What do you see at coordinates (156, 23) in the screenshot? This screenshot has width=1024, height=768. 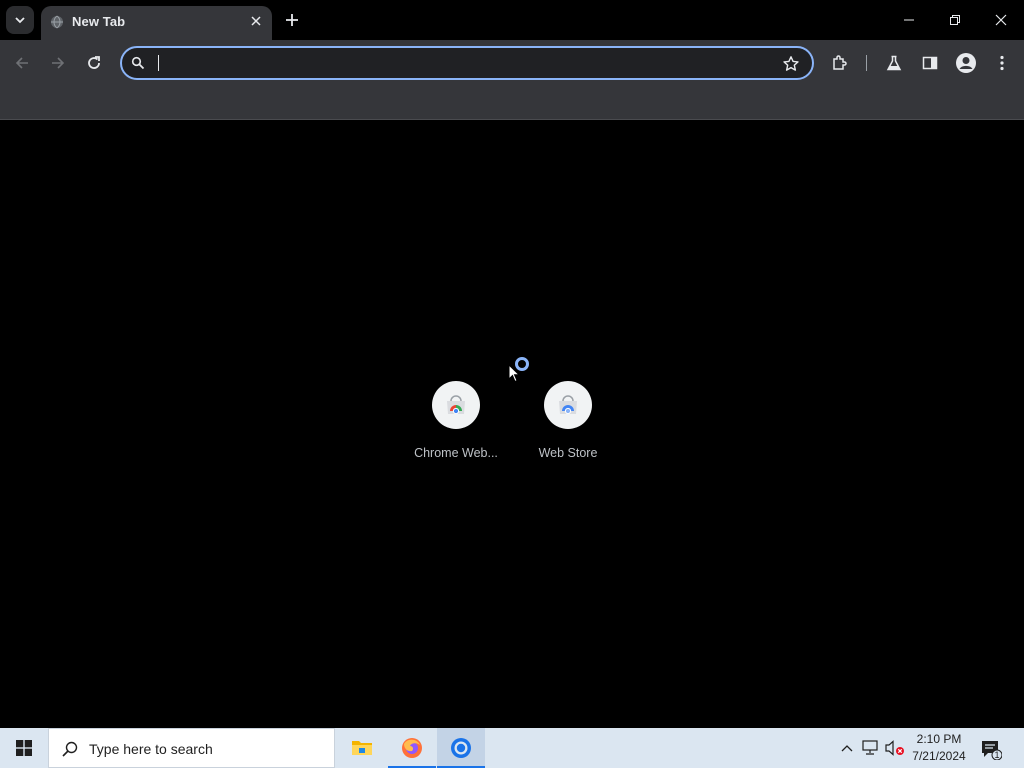 I see `tab-new-tab: New Tab` at bounding box center [156, 23].